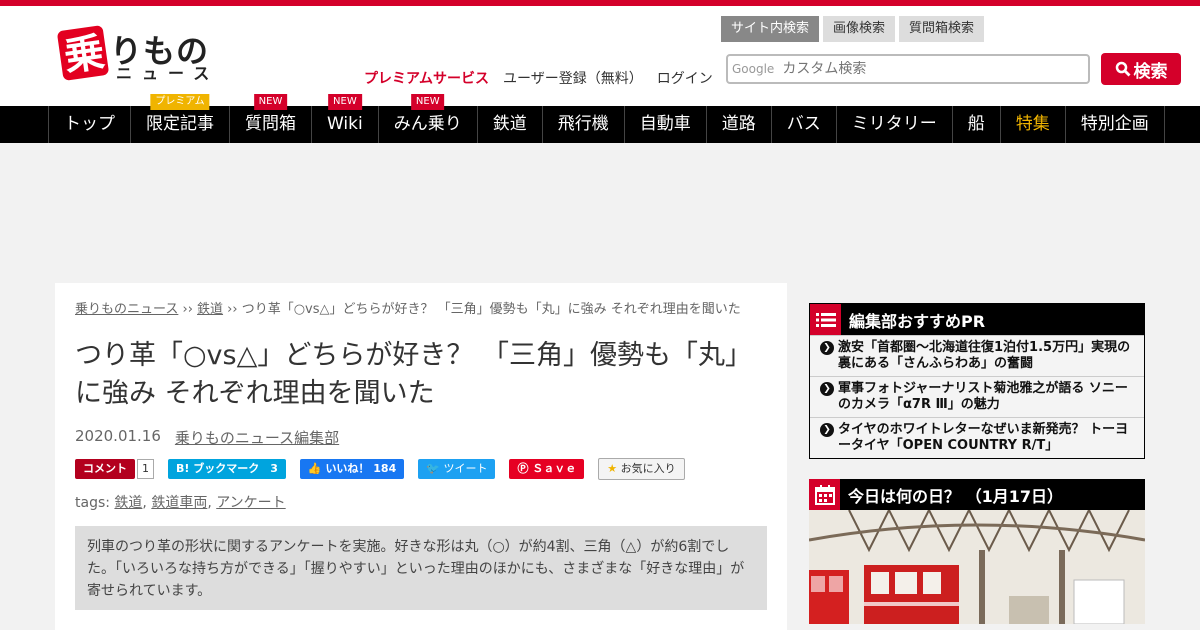 Image resolution: width=1200 pixels, height=630 pixels. I want to click on today-header: 今日は何の日？ （1月17日）, so click(977, 494).